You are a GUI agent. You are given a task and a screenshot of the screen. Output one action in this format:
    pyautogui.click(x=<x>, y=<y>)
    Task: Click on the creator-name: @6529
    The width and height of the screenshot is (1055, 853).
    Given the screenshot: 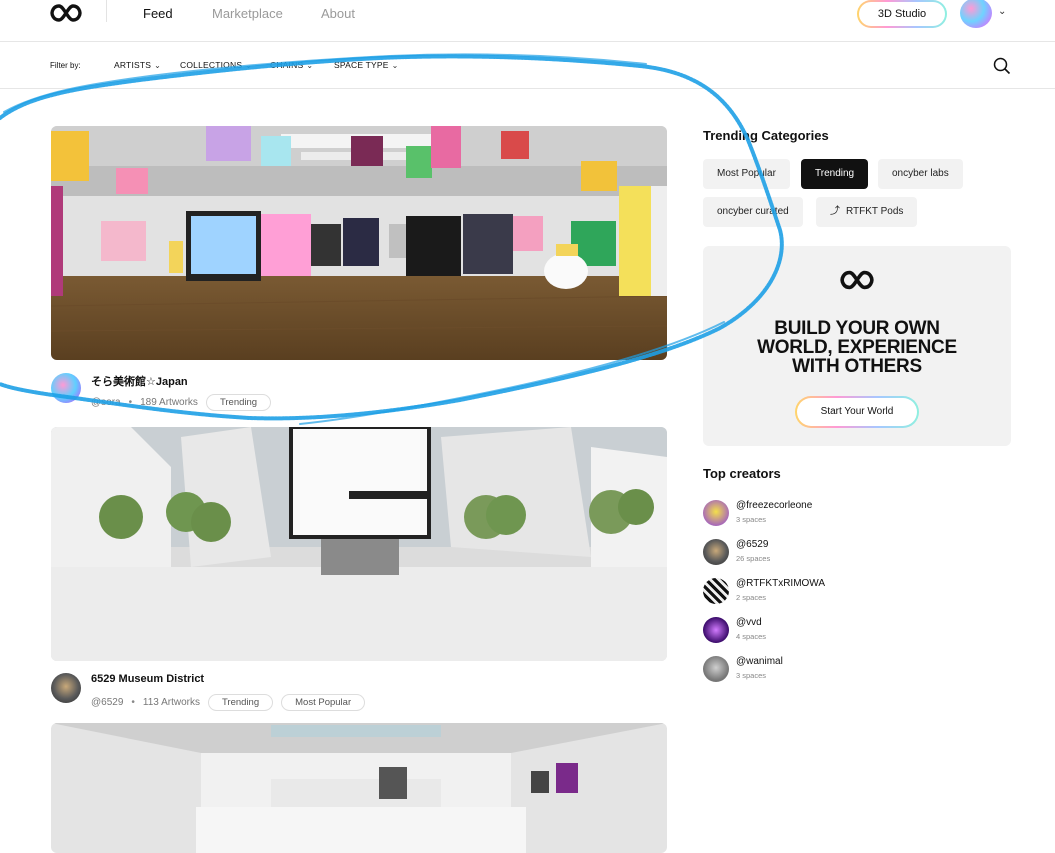 What is the action you would take?
    pyautogui.click(x=752, y=544)
    